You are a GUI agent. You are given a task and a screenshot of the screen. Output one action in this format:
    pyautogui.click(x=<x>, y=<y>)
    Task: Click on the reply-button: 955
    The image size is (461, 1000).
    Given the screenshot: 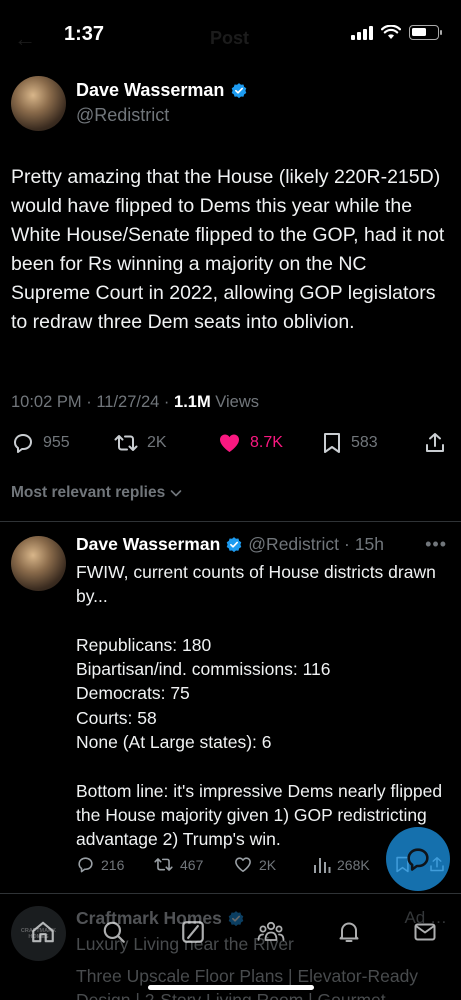 What is the action you would take?
    pyautogui.click(x=40, y=443)
    